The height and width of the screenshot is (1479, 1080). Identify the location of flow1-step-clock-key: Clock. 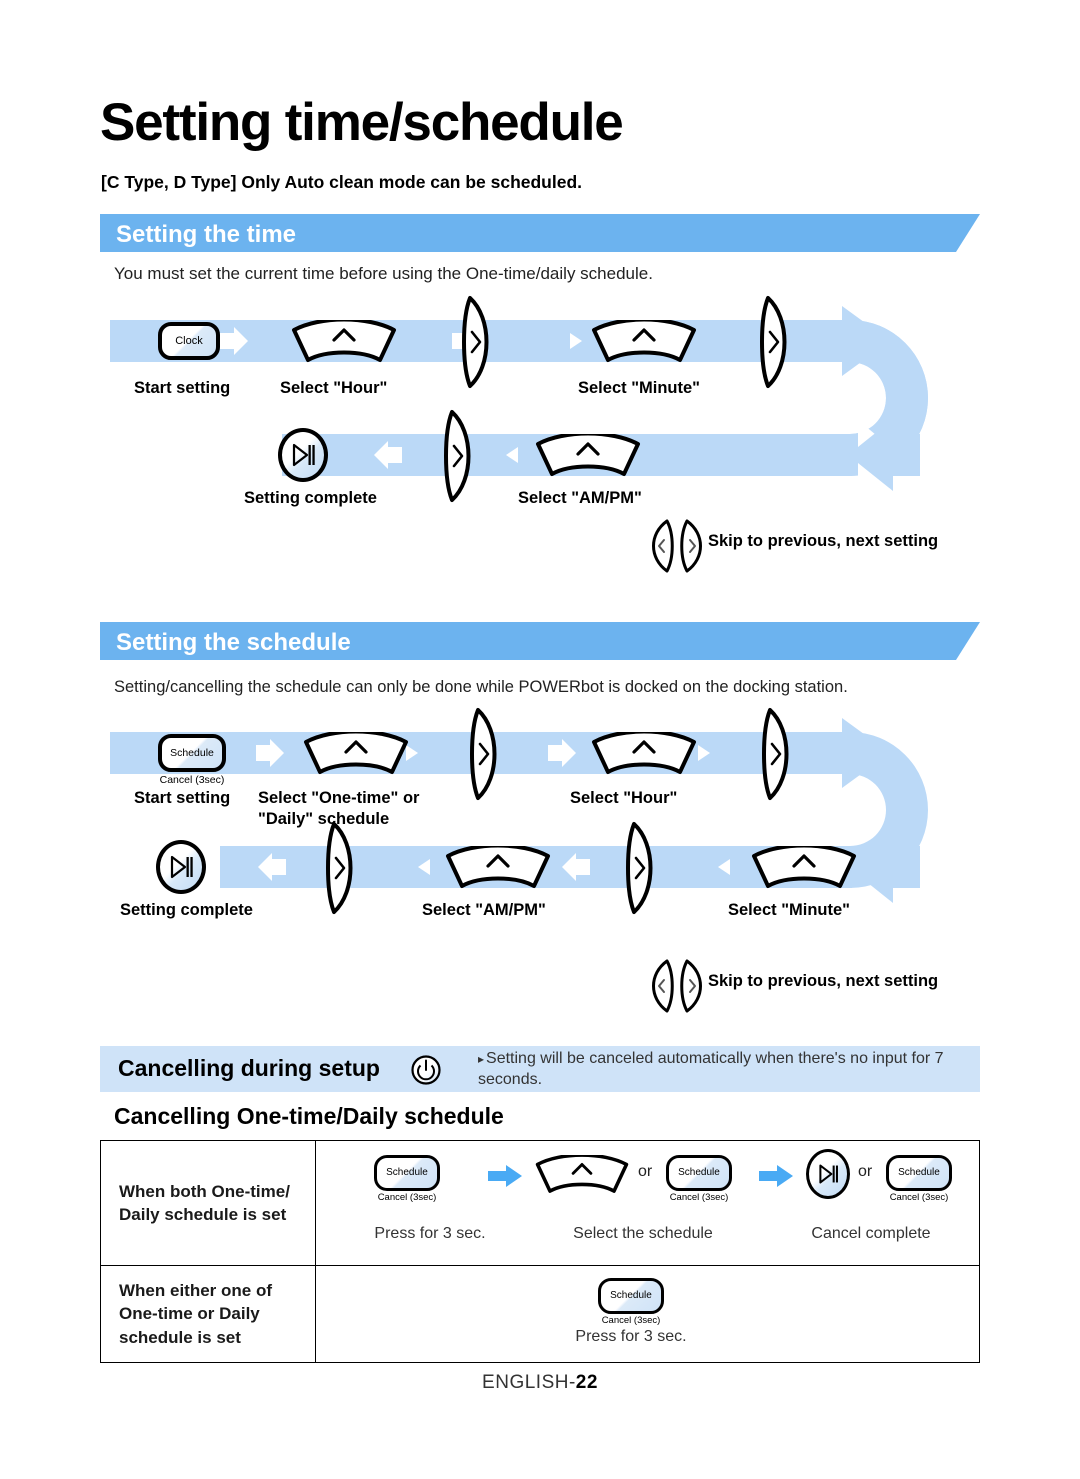
(189, 341).